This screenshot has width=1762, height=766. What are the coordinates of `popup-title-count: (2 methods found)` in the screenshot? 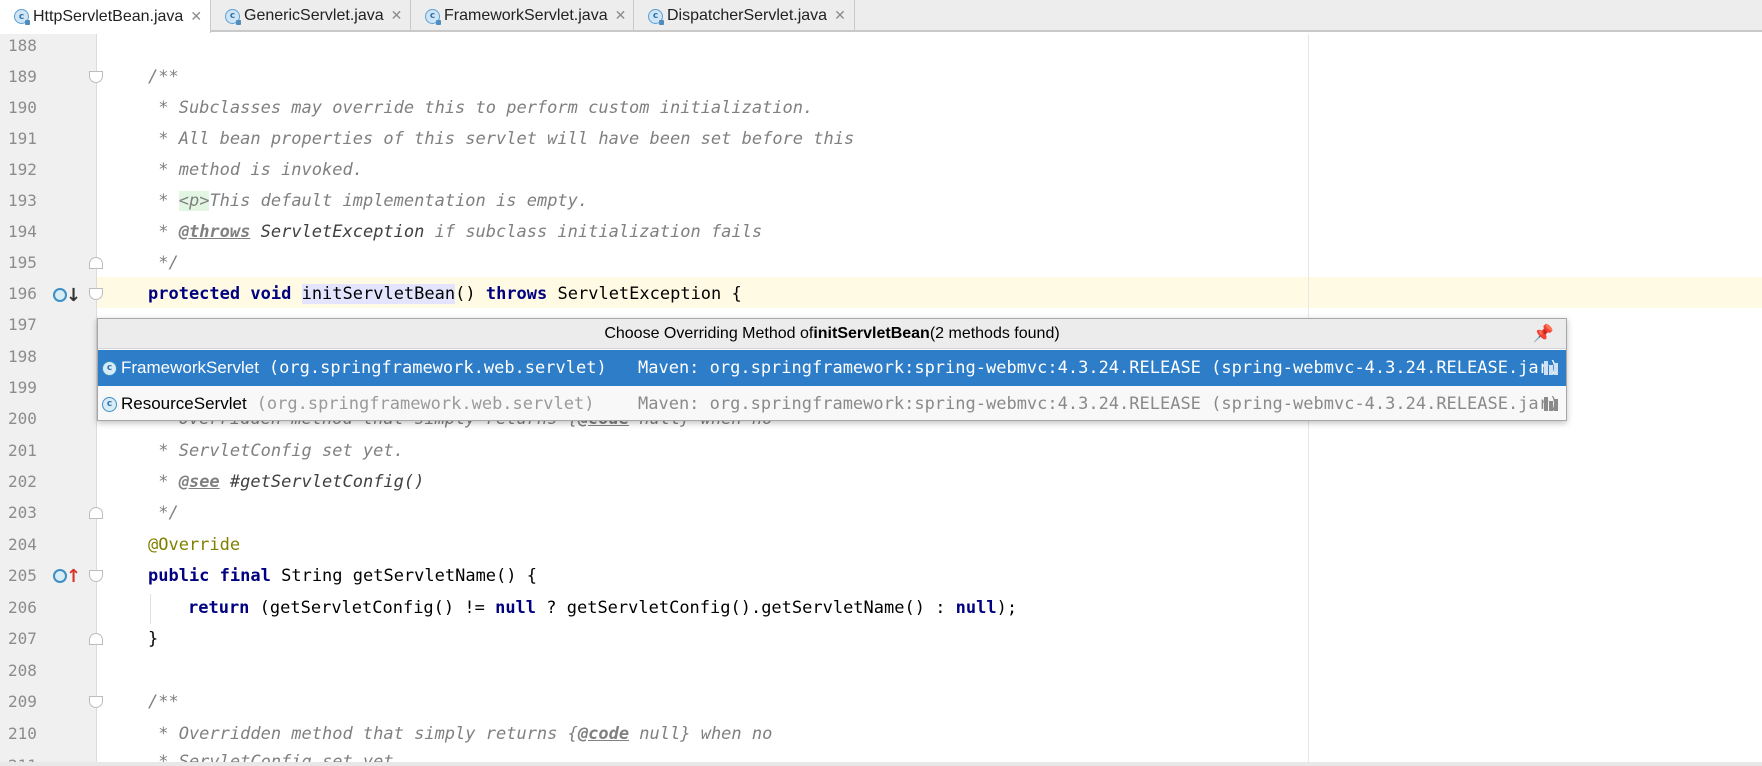 It's located at (994, 333).